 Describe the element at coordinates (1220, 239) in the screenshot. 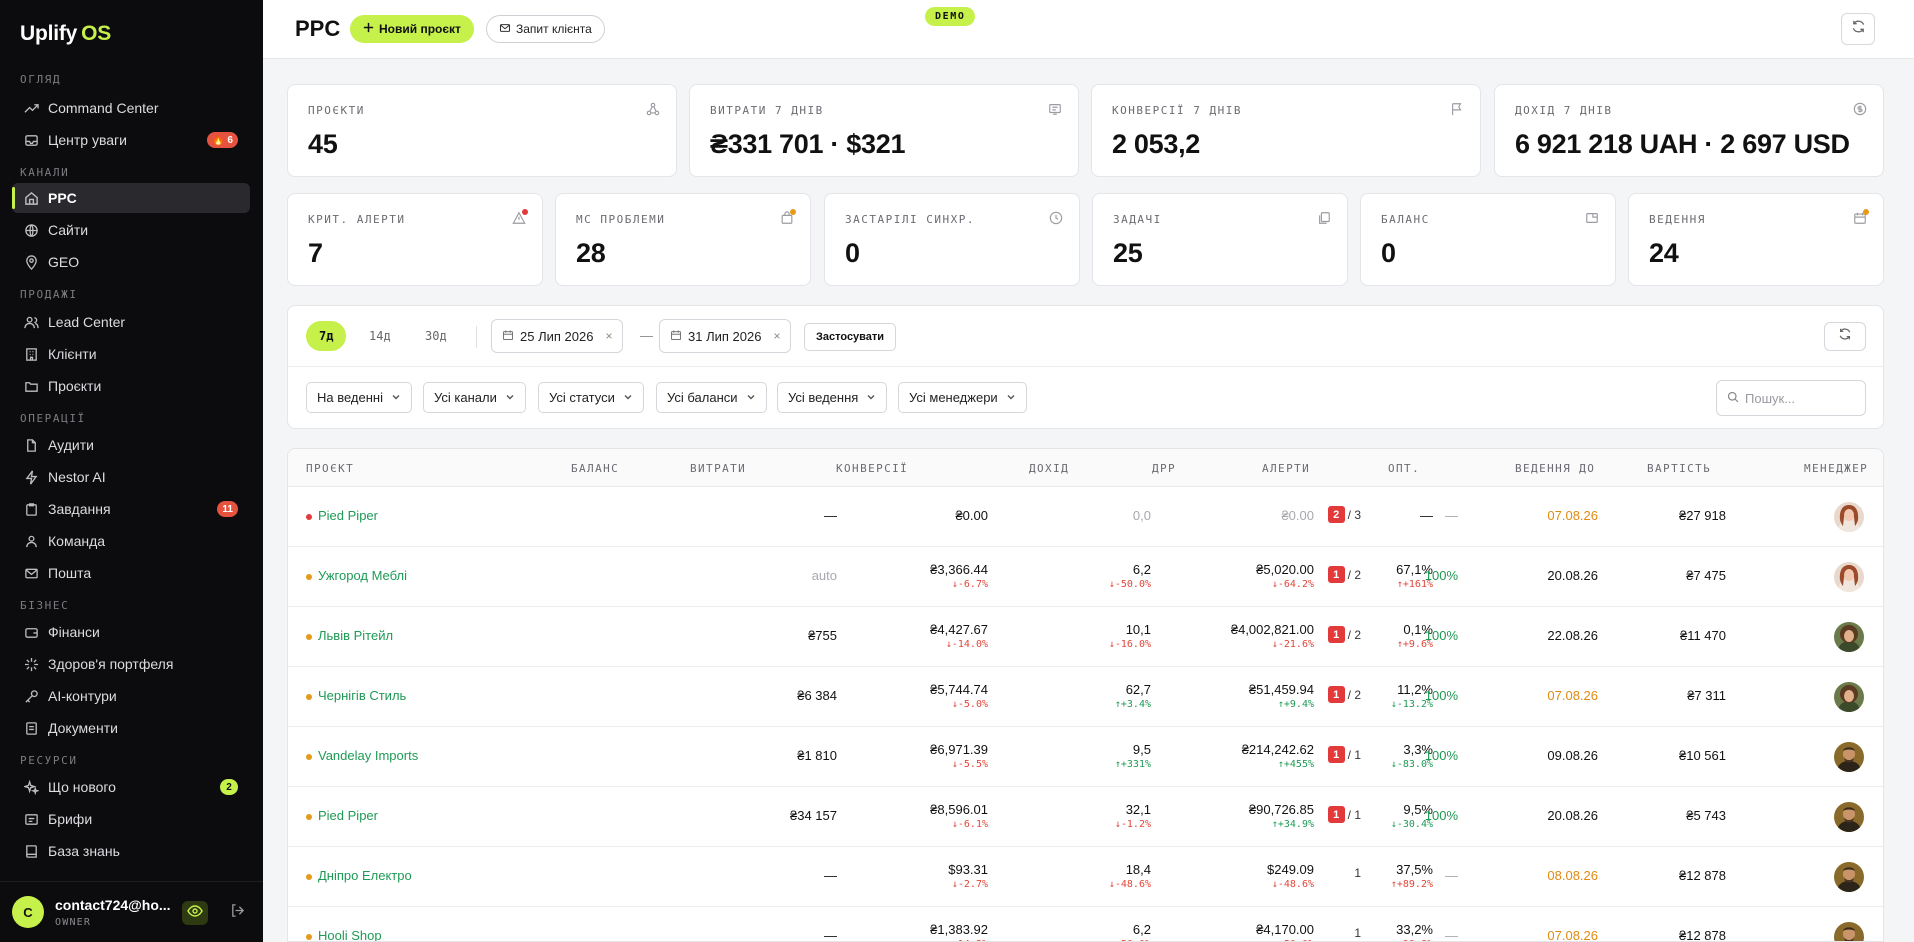

I see `stat-card-tasks: ЗАДАЧІ 25` at that location.